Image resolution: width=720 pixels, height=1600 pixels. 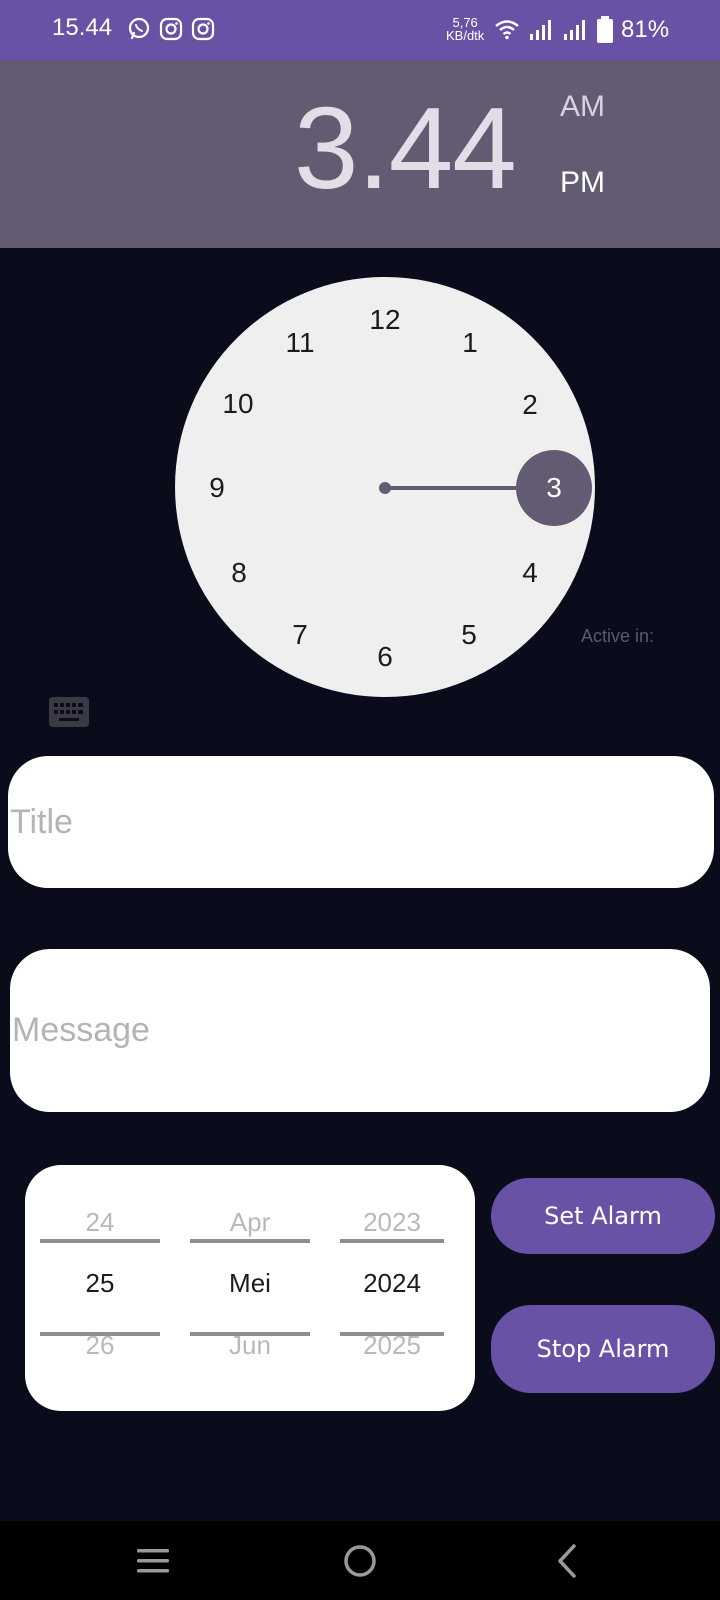 I want to click on year-wheel: 2023 2024 2025, so click(x=392, y=1288).